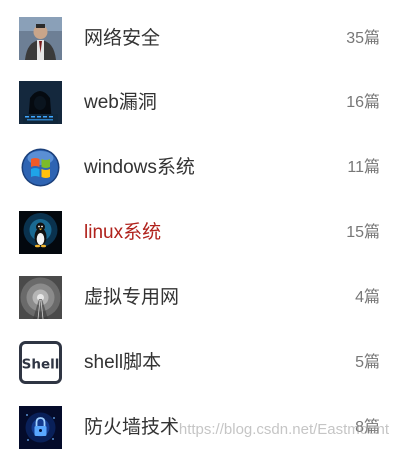 The width and height of the screenshot is (399, 470). Describe the element at coordinates (122, 38) in the screenshot. I see `category-title: 网络安全` at that location.